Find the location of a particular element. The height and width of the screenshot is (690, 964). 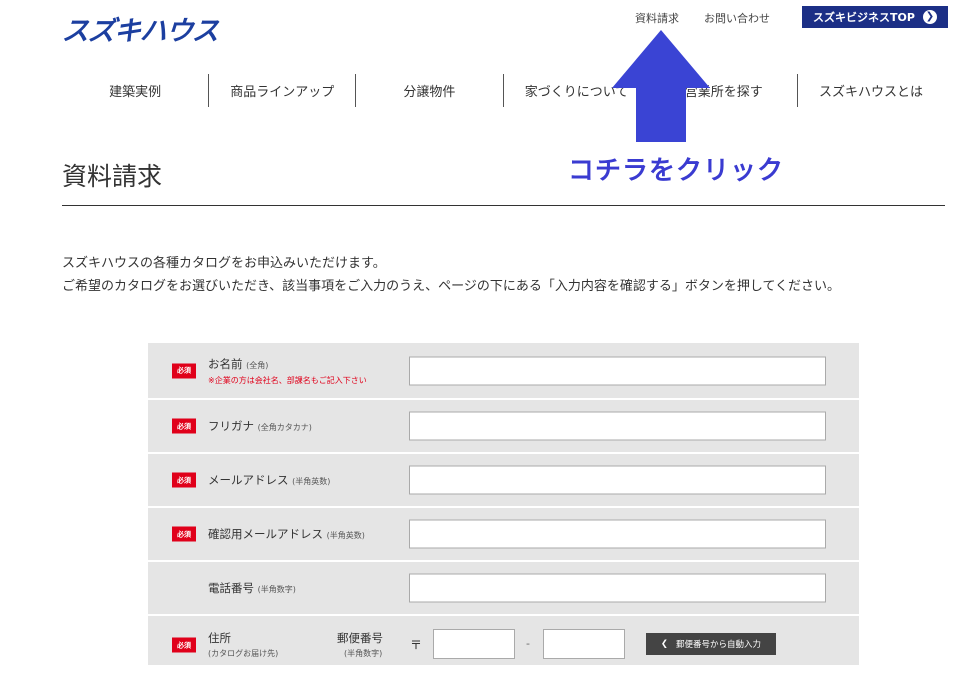

title-divider is located at coordinates (503, 205).